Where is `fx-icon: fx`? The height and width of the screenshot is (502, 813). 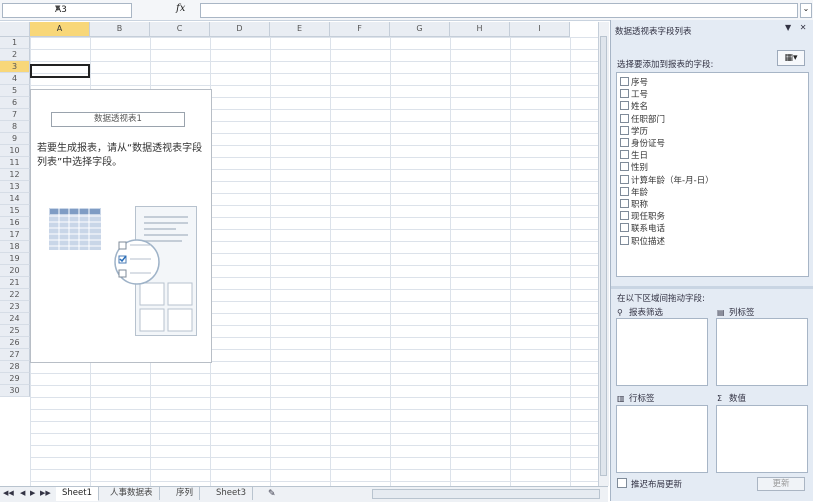 fx-icon: fx is located at coordinates (186, 10).